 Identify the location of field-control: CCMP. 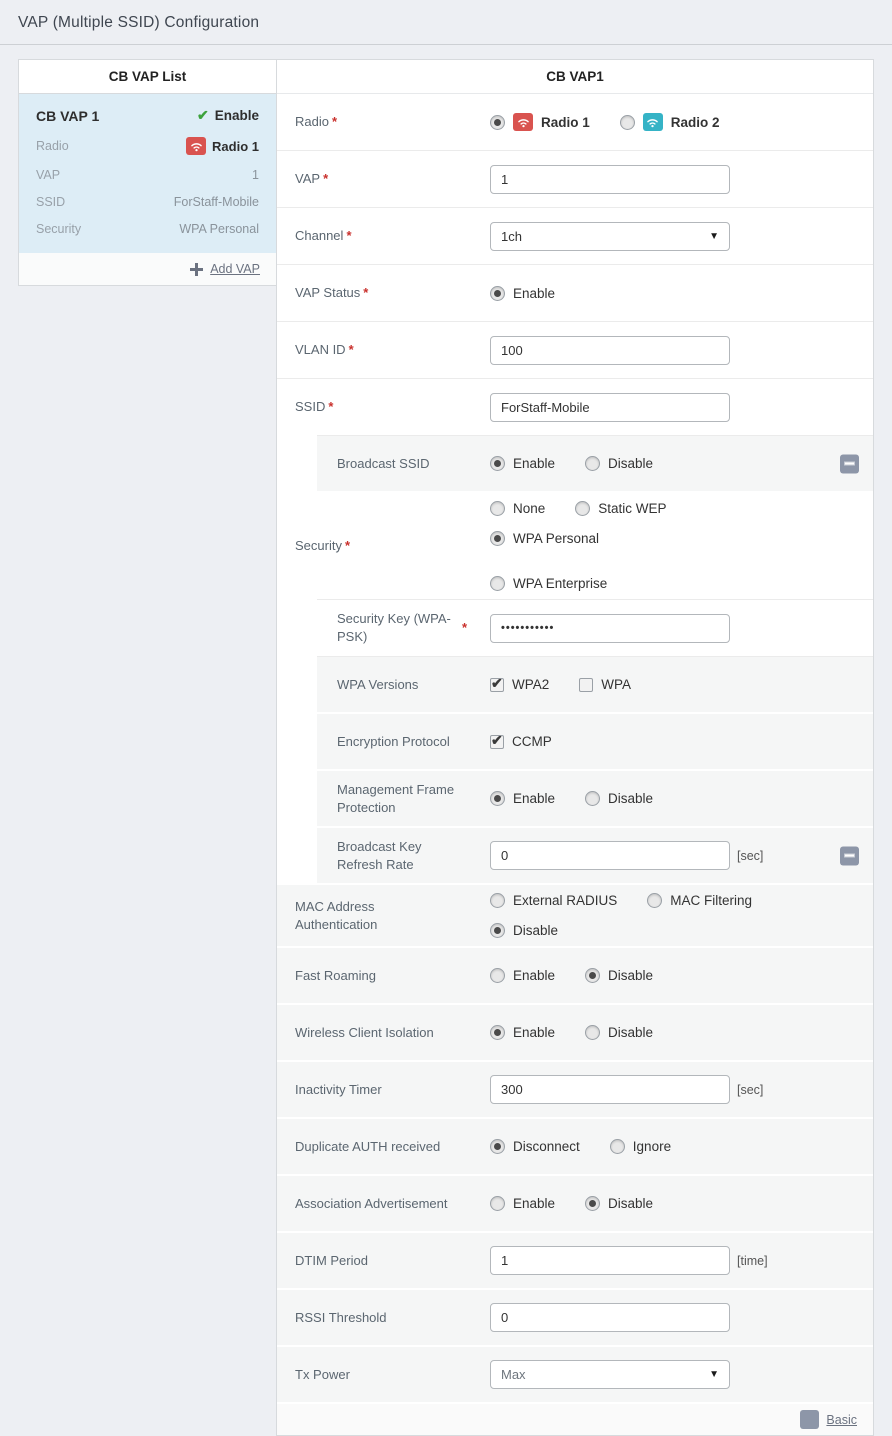
(651, 740).